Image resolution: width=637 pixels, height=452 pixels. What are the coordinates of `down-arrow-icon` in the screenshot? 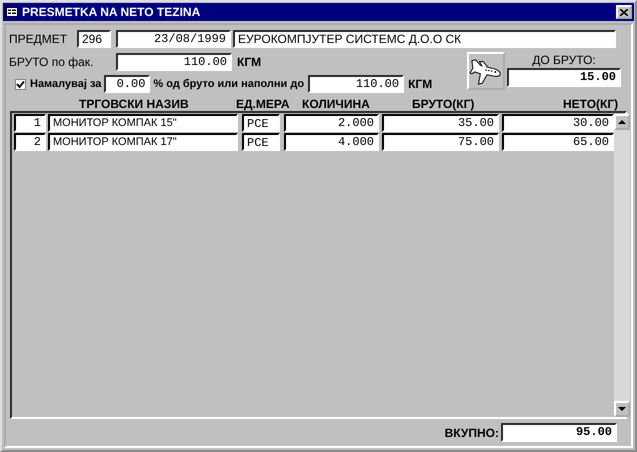 It's located at (622, 409).